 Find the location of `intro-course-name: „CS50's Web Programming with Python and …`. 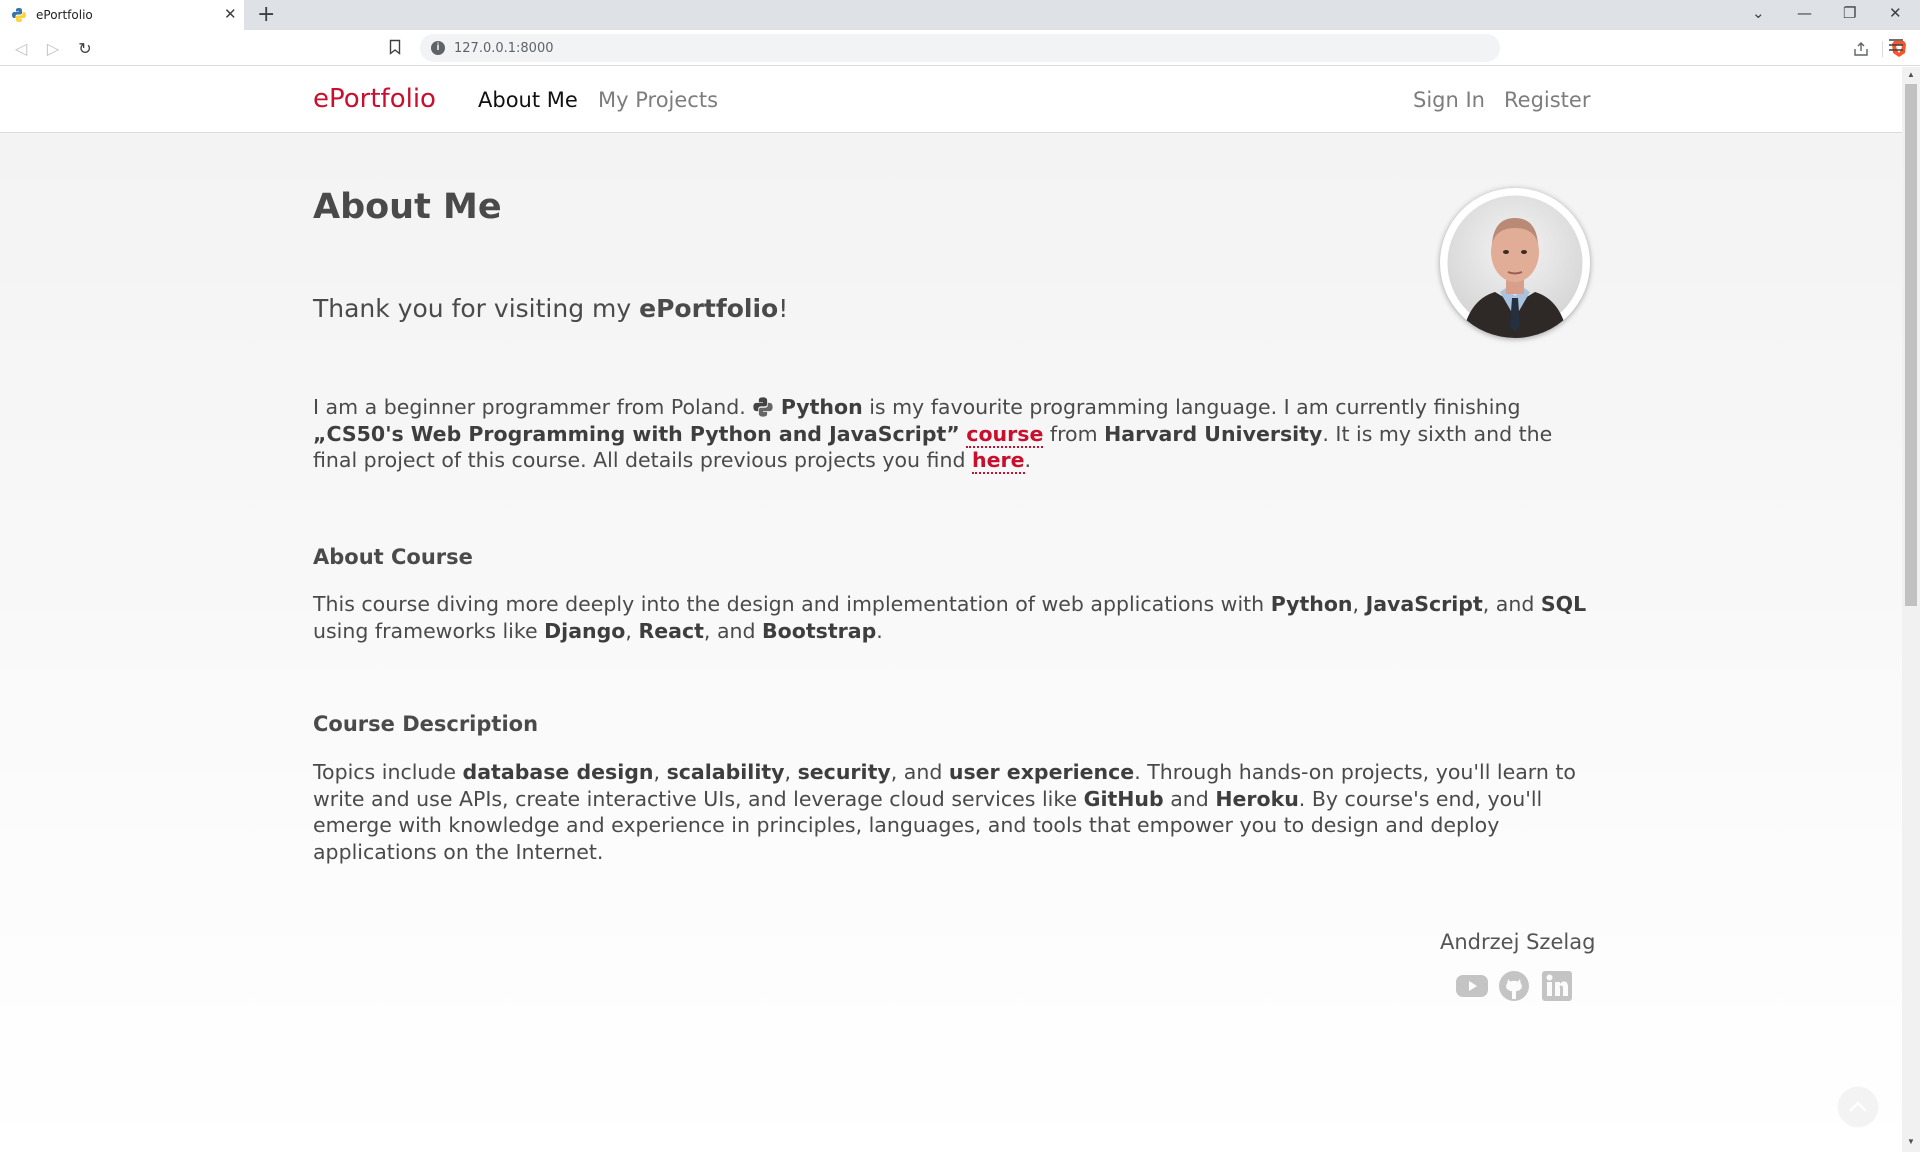

intro-course-name: „CS50's Web Programming with Python and … is located at coordinates (636, 433).